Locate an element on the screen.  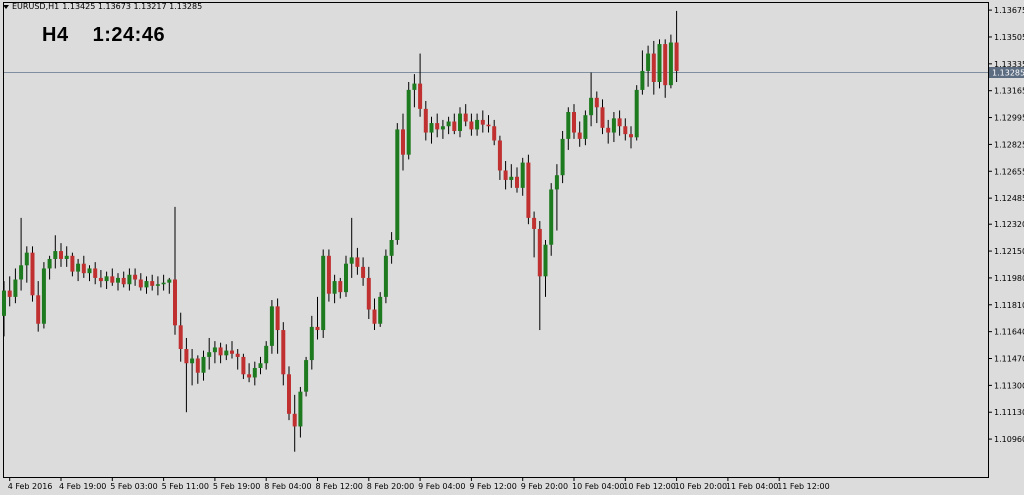
time-tick-label: 11 Feb 04:00 is located at coordinates (752, 486).